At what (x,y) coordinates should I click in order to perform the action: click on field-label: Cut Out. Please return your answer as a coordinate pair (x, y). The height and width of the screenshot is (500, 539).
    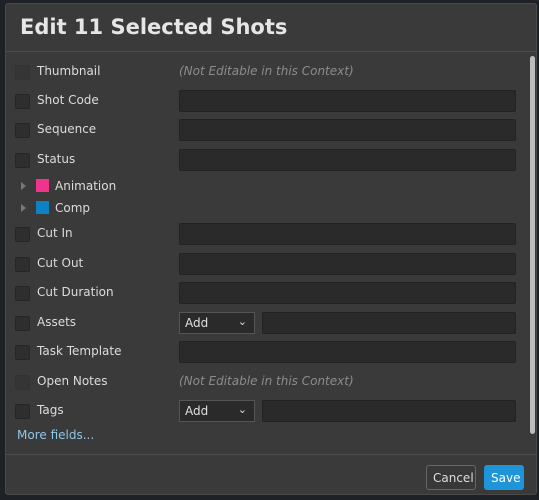
    Looking at the image, I should click on (60, 263).